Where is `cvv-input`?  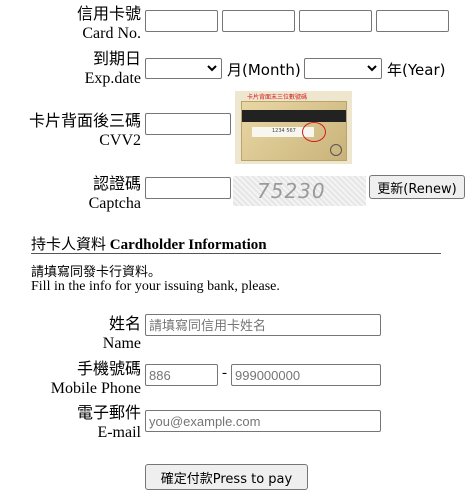
cvv-input is located at coordinates (188, 124).